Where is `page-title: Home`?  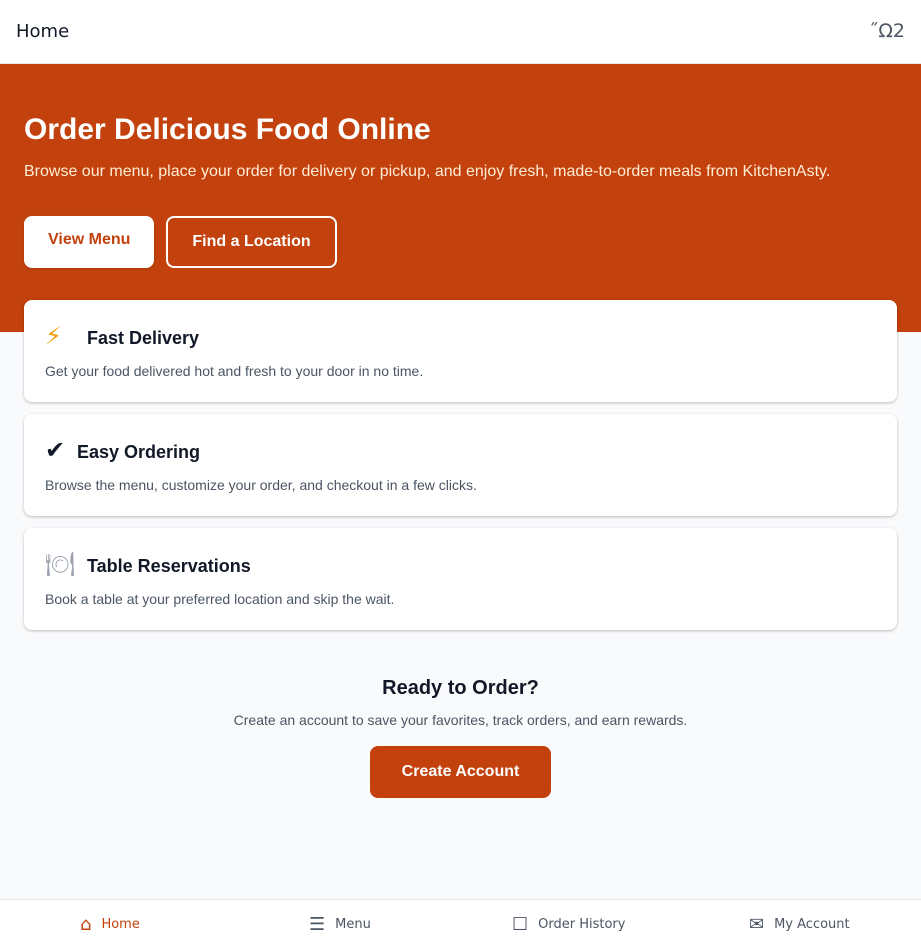 page-title: Home is located at coordinates (43, 31).